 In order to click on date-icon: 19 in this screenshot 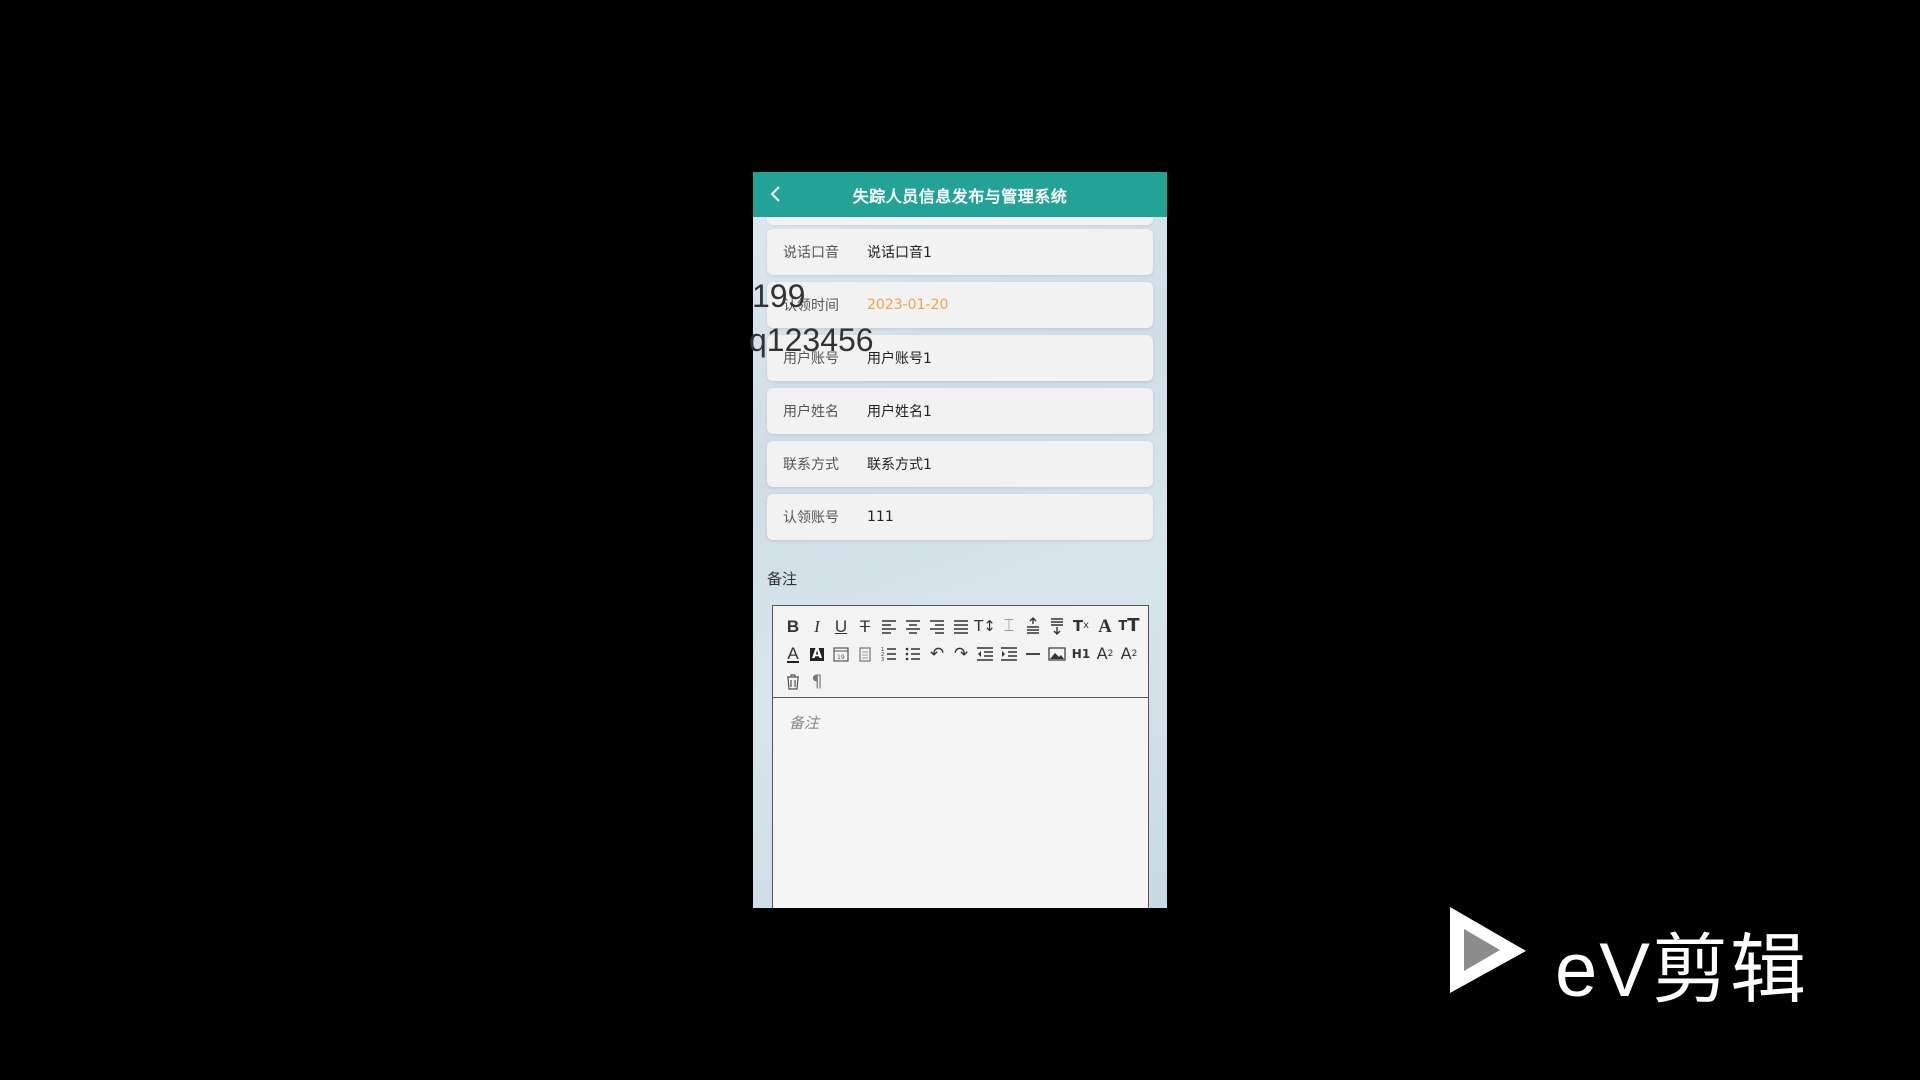, I will do `click(841, 654)`.